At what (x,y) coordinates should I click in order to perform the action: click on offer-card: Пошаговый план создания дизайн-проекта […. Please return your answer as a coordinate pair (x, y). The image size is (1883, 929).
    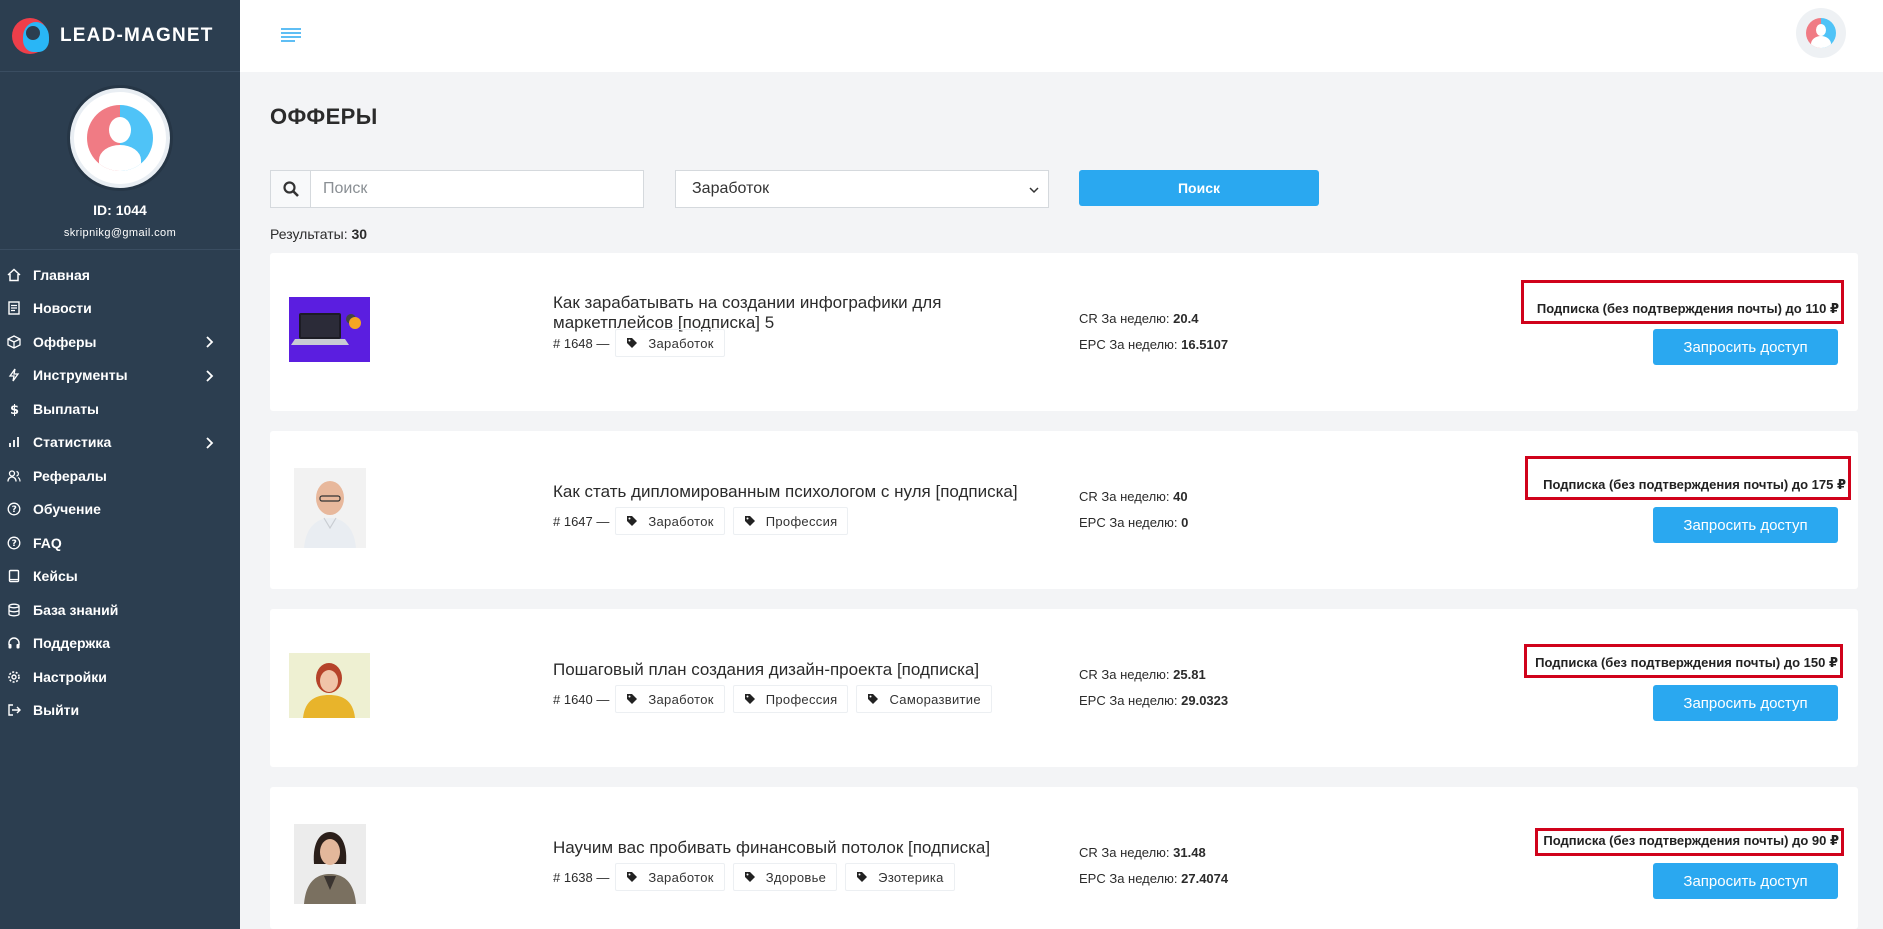
    Looking at the image, I should click on (1064, 688).